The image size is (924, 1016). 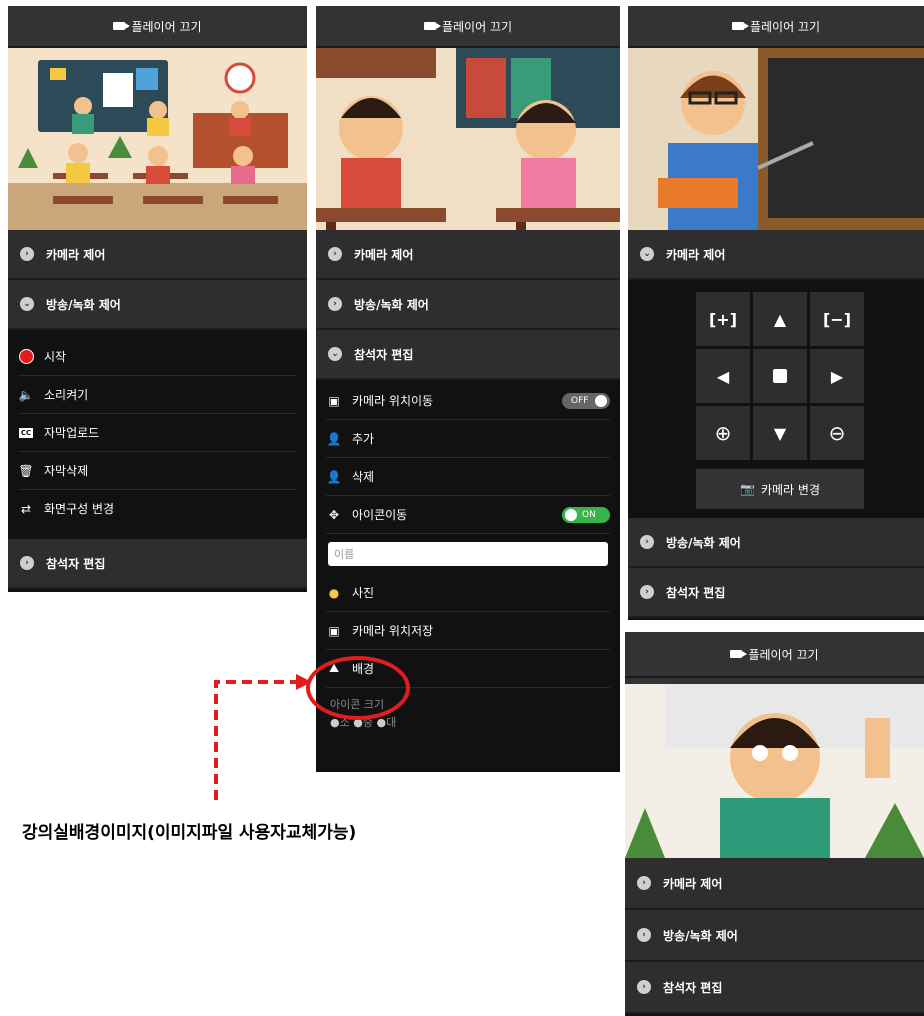 What do you see at coordinates (358, 688) in the screenshot?
I see `highlight-circle` at bounding box center [358, 688].